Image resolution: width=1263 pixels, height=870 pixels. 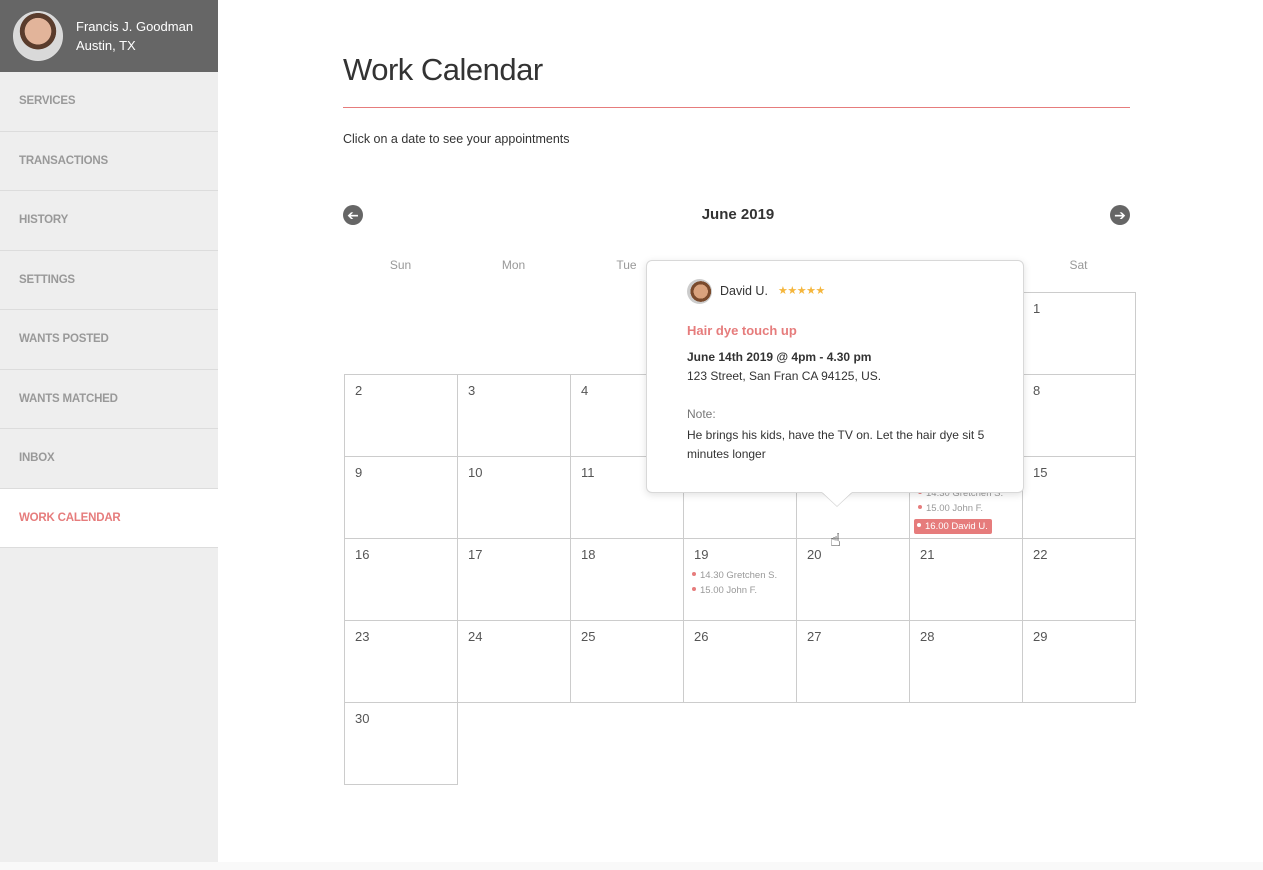 I want to click on day-number: 18, so click(x=588, y=554).